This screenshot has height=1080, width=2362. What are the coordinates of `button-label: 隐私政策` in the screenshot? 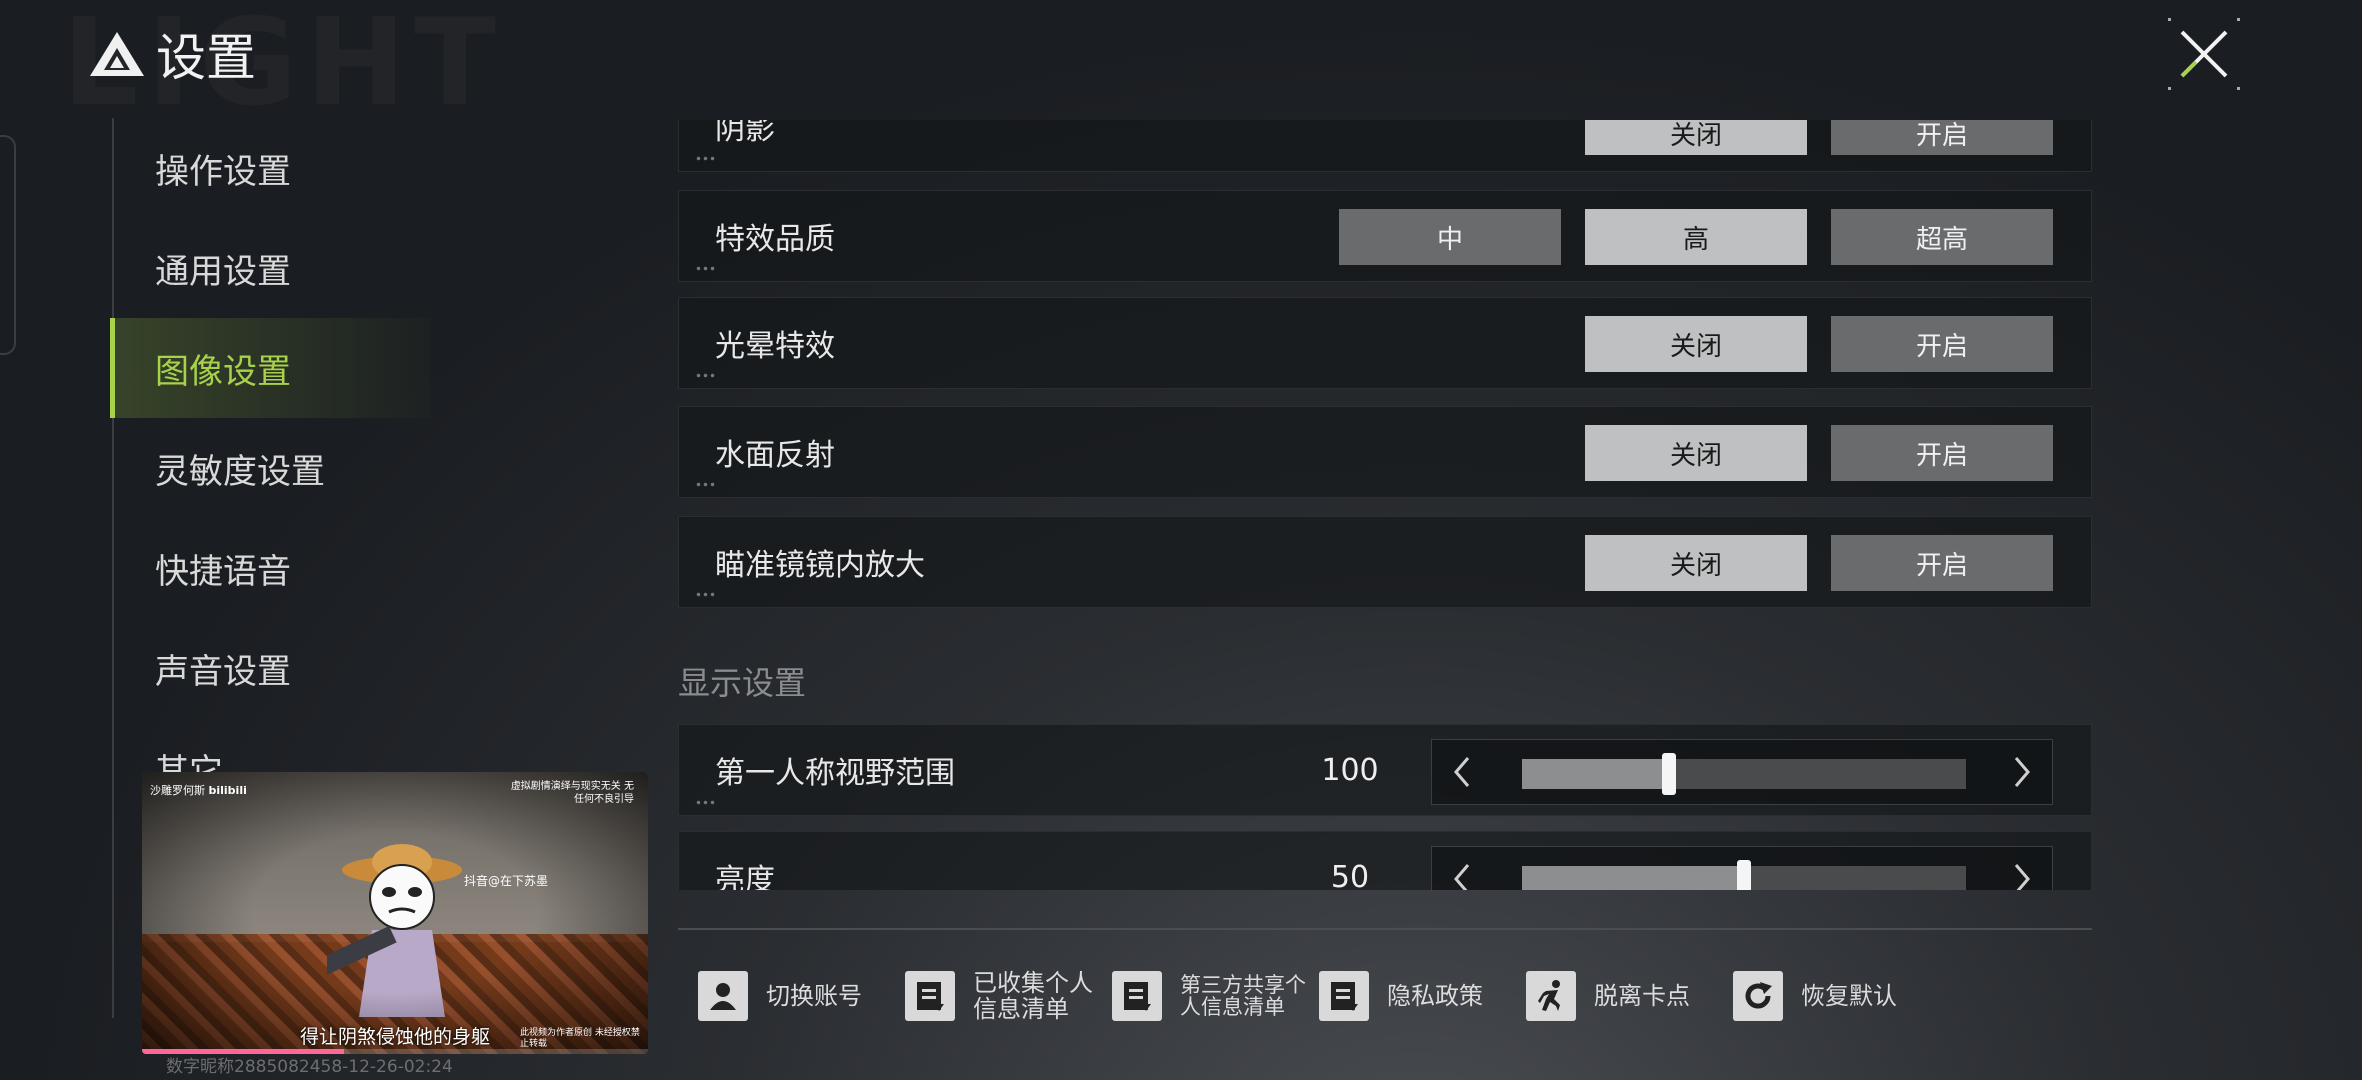 It's located at (1435, 996).